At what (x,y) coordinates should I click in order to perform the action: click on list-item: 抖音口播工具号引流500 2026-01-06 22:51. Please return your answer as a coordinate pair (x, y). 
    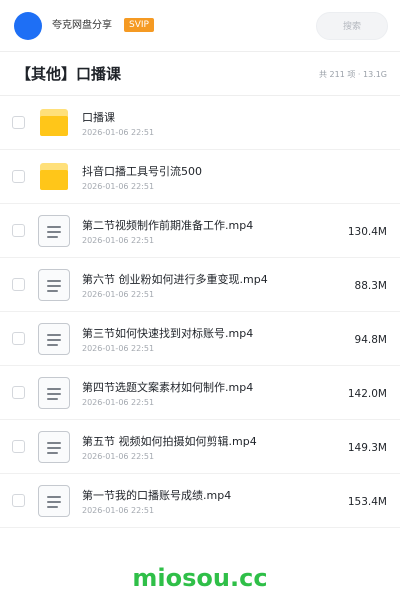
    Looking at the image, I should click on (200, 177).